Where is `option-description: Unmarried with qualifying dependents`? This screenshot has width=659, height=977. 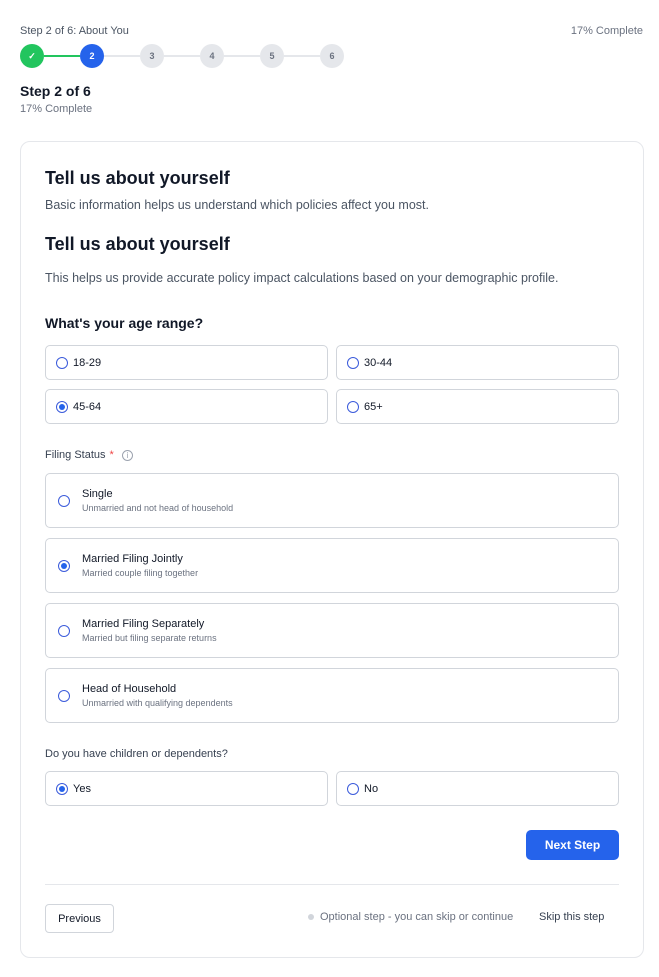 option-description: Unmarried with qualifying dependents is located at coordinates (157, 703).